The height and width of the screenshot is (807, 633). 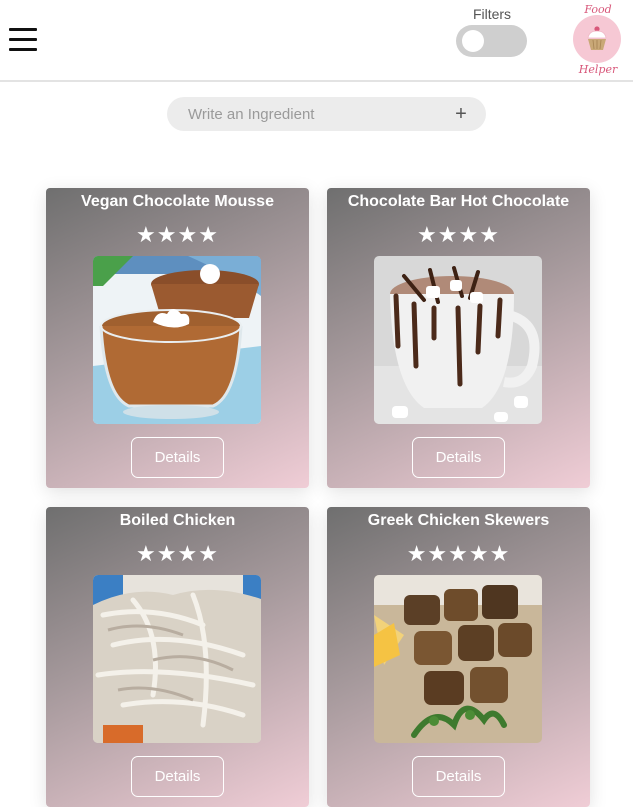 What do you see at coordinates (473, 41) in the screenshot?
I see `toggle-knob` at bounding box center [473, 41].